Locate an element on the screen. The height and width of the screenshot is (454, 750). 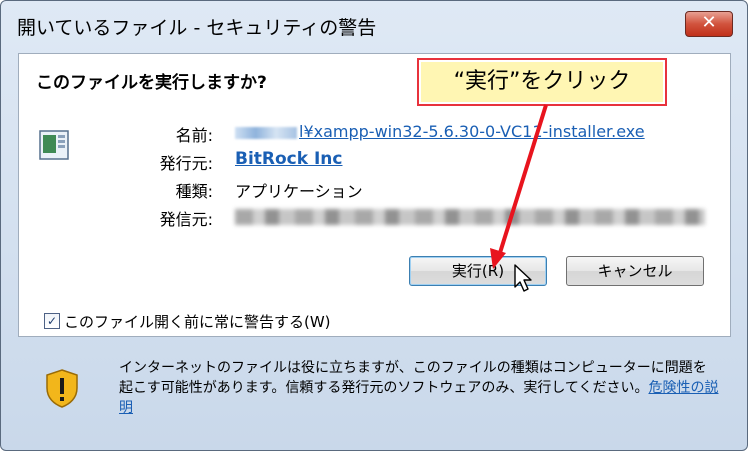
dialog-title: 開いているファイル - セキュリティの警告 is located at coordinates (197, 28).